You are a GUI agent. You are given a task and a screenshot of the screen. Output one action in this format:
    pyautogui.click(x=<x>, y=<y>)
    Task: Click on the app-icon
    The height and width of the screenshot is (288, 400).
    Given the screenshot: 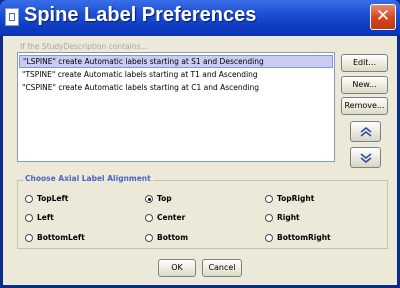 What is the action you would take?
    pyautogui.click(x=12, y=17)
    